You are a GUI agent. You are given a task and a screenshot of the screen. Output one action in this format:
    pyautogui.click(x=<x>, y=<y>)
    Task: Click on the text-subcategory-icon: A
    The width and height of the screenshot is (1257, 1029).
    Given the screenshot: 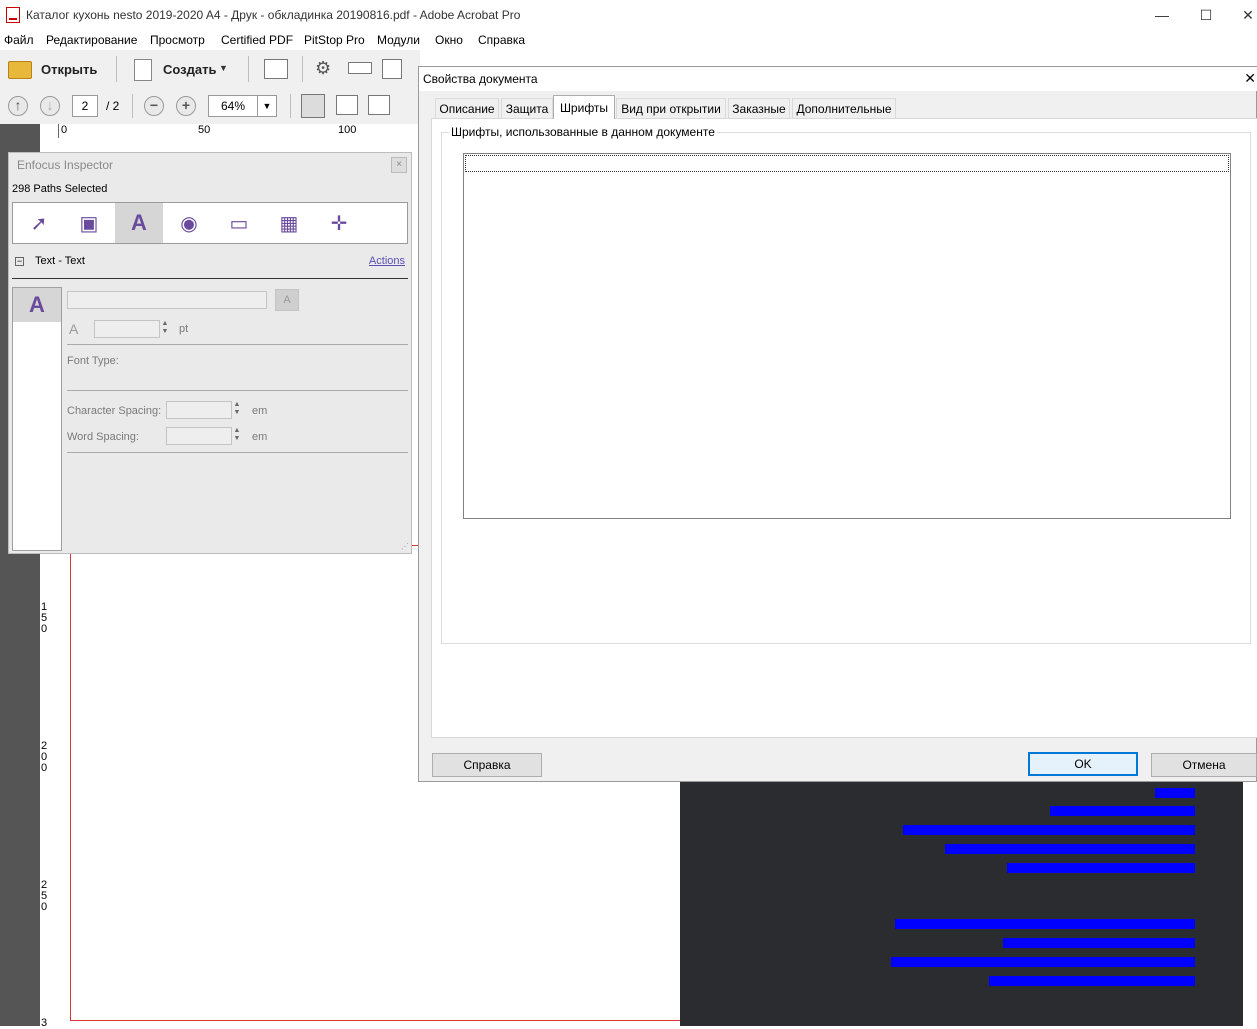 What is the action you would take?
    pyautogui.click(x=37, y=305)
    